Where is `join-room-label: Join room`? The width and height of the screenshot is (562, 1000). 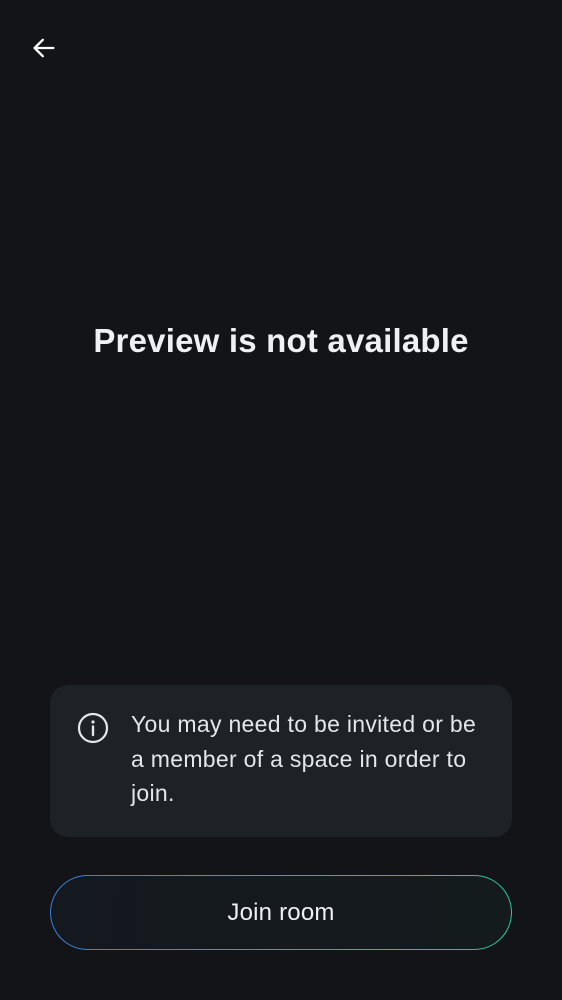
join-room-label: Join room is located at coordinates (281, 912).